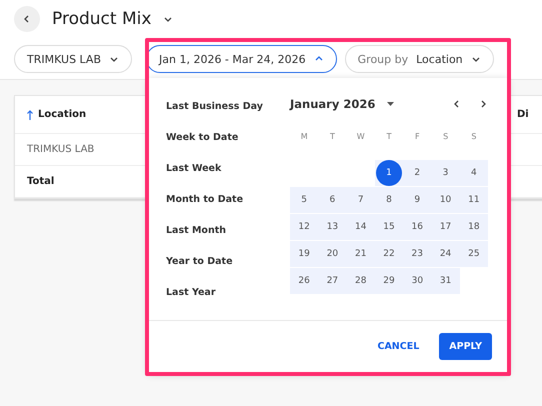  Describe the element at coordinates (417, 137) in the screenshot. I see `weekday-label: F` at that location.